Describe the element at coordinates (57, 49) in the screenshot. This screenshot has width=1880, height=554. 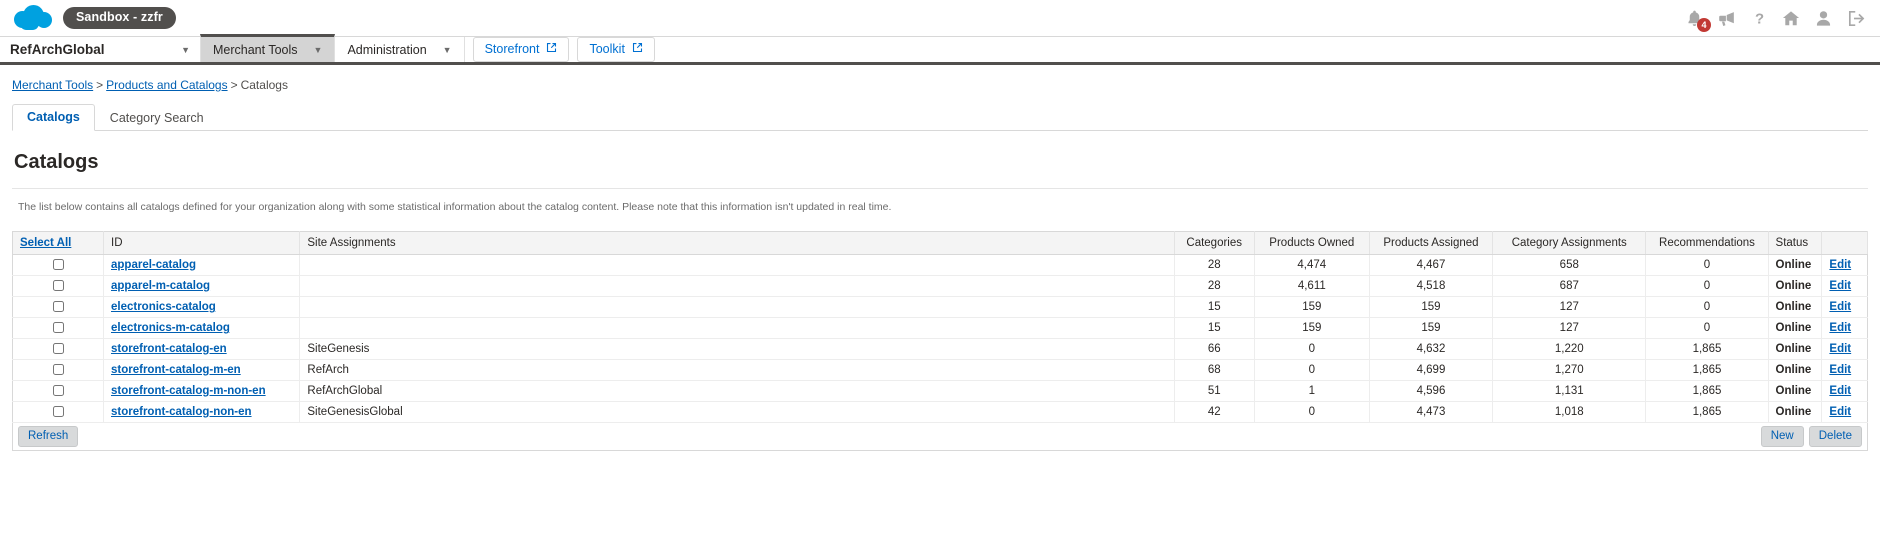
I see `org-selector-label: RefArchGlobal` at that location.